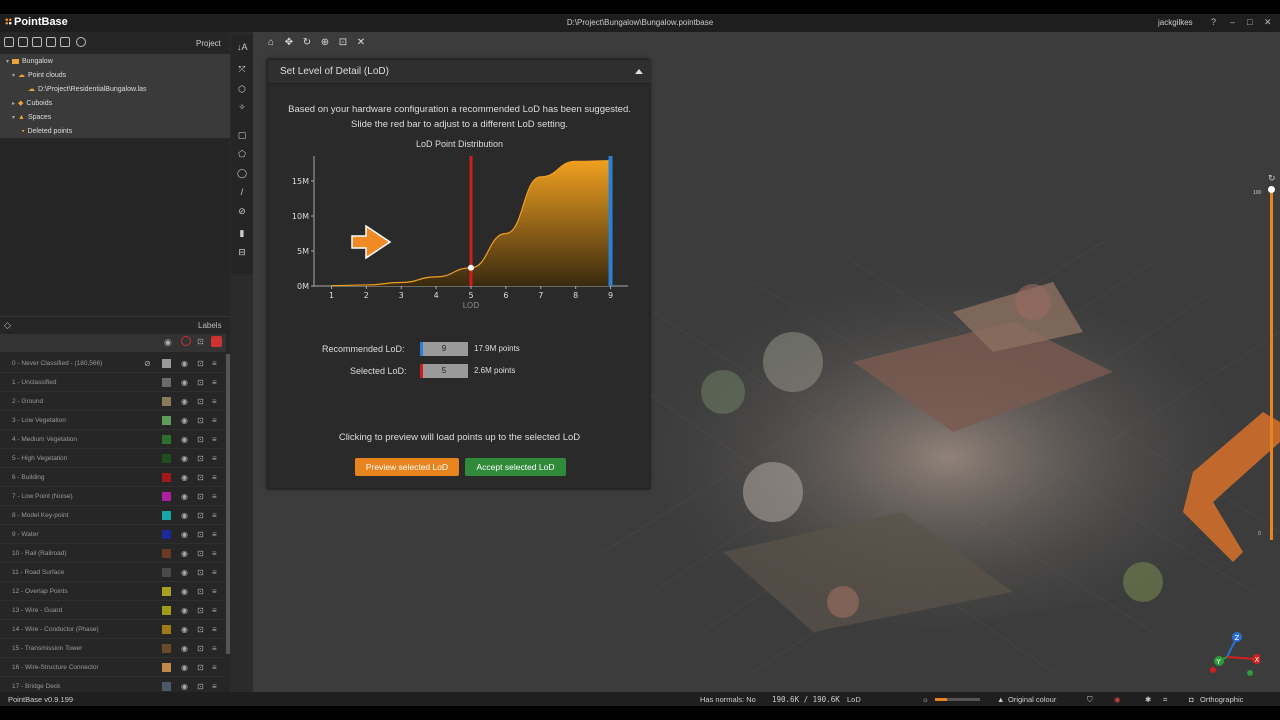 This screenshot has width=1280, height=720. What do you see at coordinates (1117, 699) in the screenshot?
I see `warning-icon: ◉` at bounding box center [1117, 699].